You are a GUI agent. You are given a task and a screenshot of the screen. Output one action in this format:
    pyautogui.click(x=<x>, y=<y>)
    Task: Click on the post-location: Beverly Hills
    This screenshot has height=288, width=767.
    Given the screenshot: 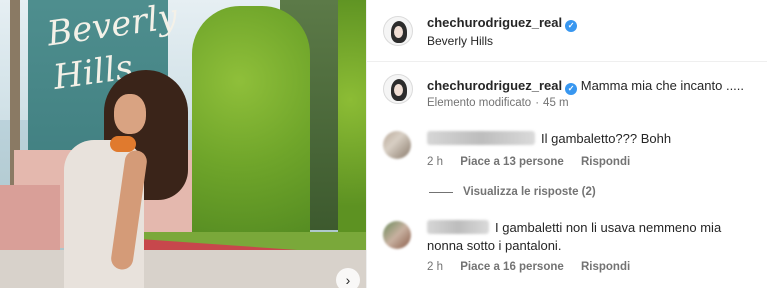 What is the action you would take?
    pyautogui.click(x=460, y=41)
    